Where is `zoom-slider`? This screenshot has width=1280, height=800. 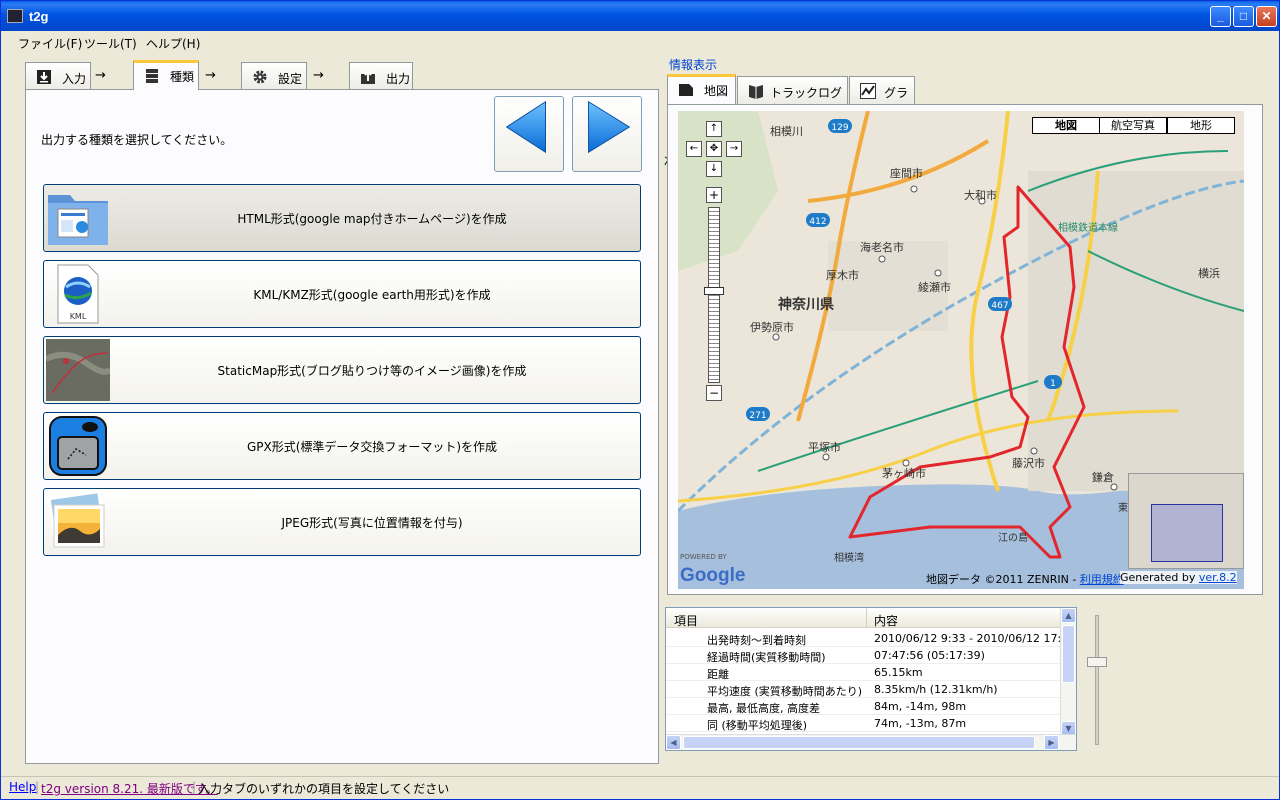
zoom-slider is located at coordinates (714, 295).